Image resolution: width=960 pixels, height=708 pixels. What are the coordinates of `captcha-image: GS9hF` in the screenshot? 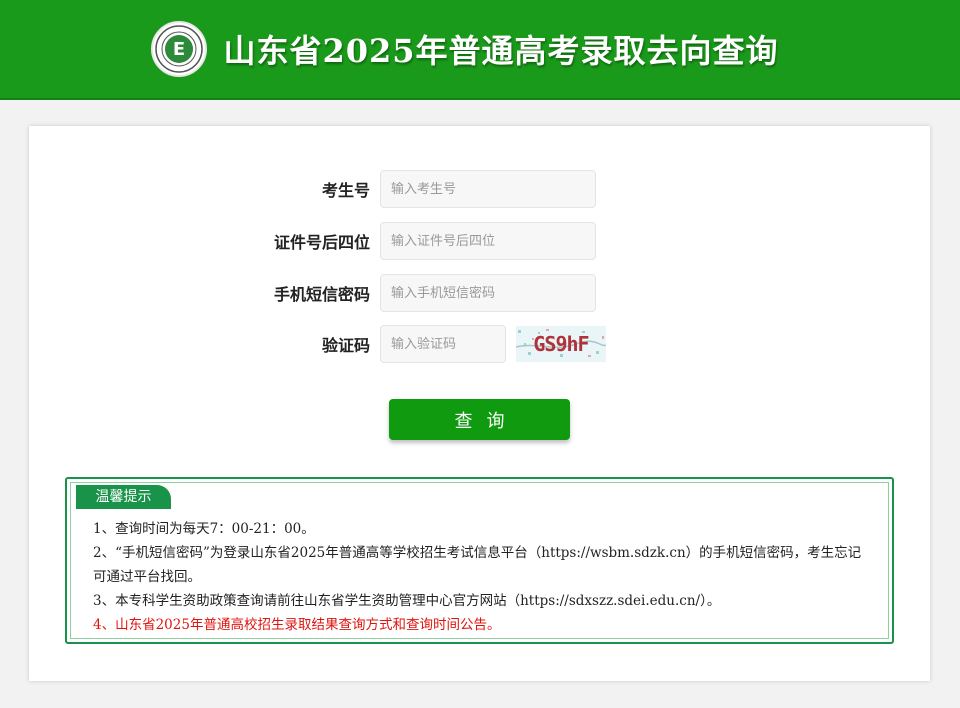 It's located at (561, 344).